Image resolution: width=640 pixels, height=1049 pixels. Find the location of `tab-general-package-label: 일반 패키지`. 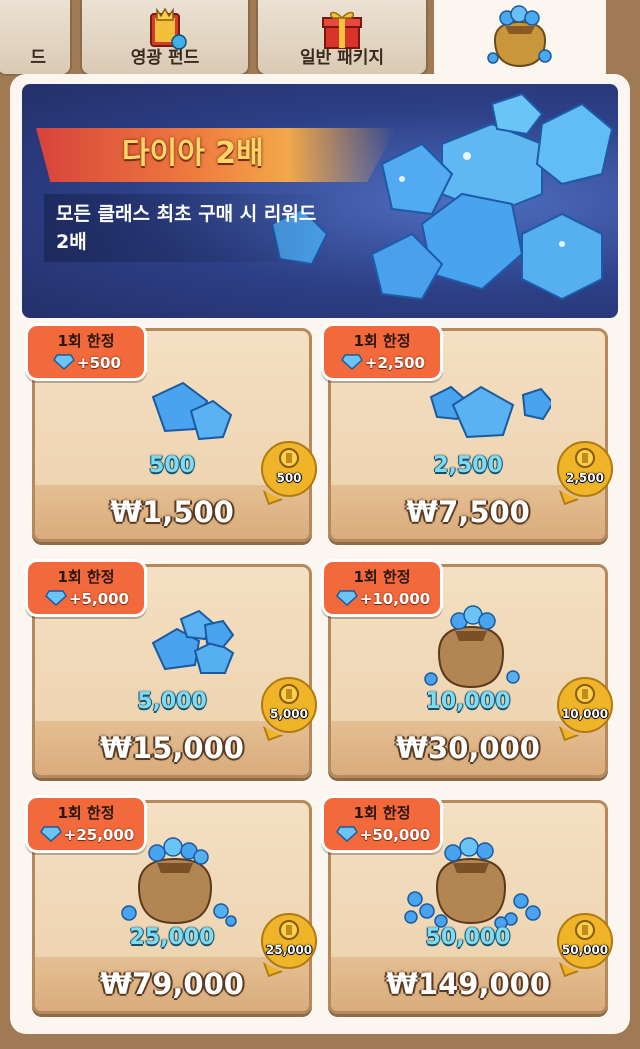

tab-general-package-label: 일반 패키지 is located at coordinates (342, 58).